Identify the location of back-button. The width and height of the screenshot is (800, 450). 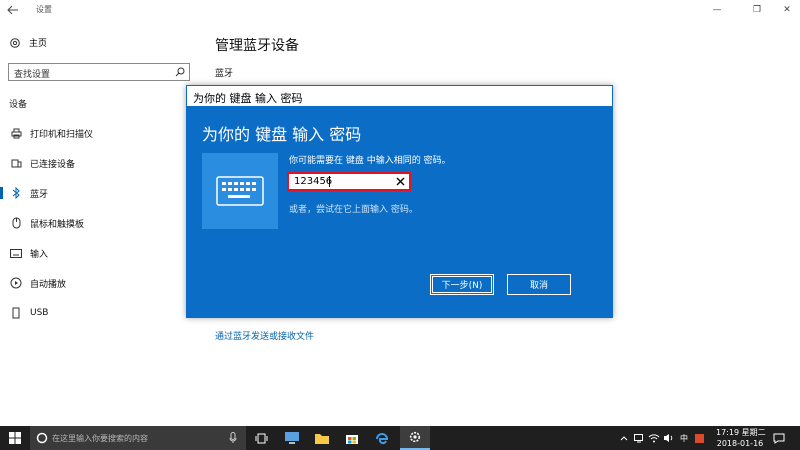
(13, 10).